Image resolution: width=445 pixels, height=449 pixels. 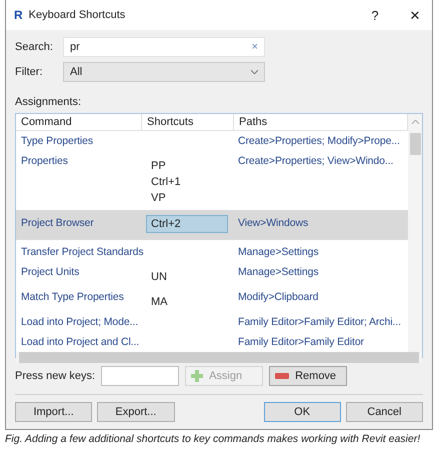 I want to click on dialog-button: OK, so click(x=302, y=412).